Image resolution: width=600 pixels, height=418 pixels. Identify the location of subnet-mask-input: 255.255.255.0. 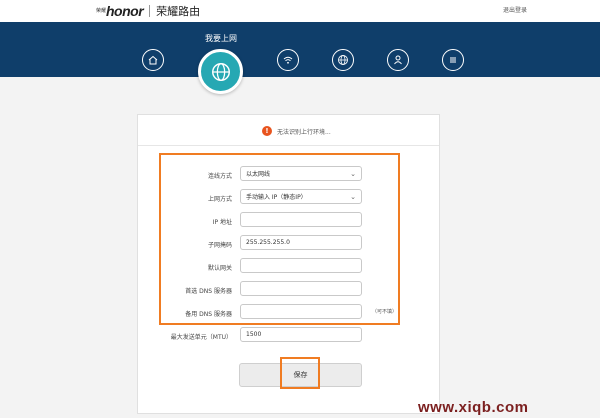
(301, 242).